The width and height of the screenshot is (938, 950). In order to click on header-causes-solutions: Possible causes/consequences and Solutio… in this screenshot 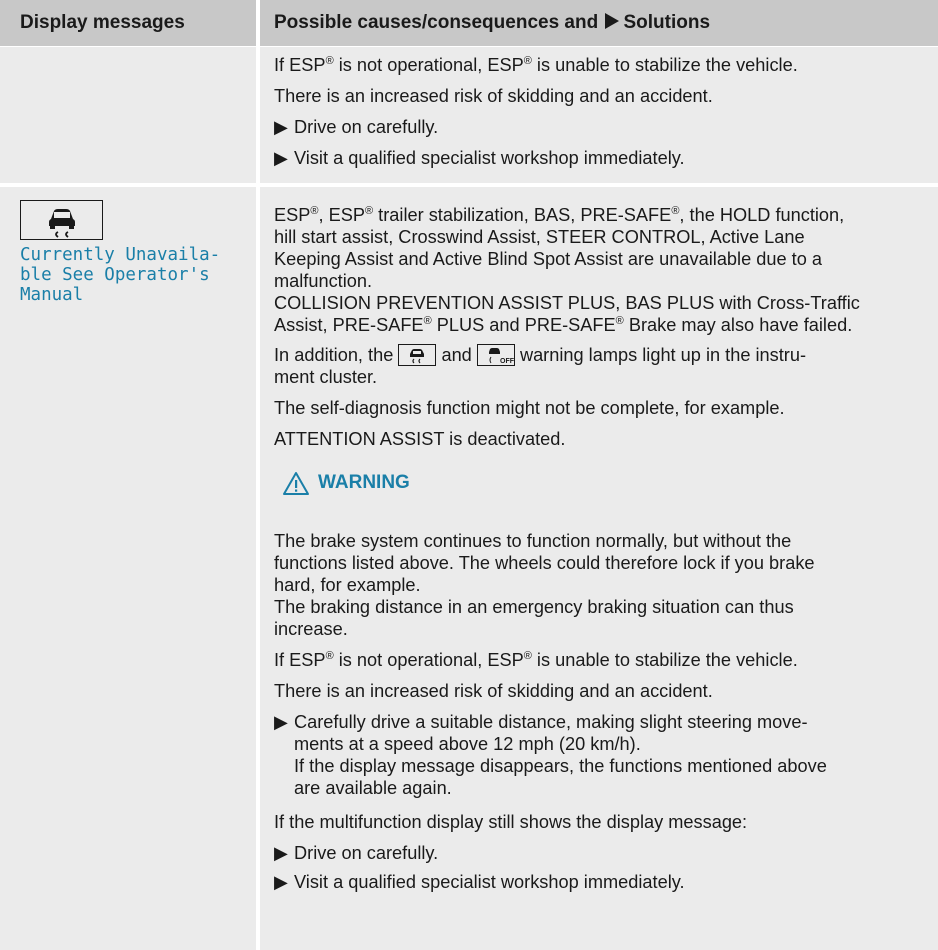, I will do `click(492, 22)`.